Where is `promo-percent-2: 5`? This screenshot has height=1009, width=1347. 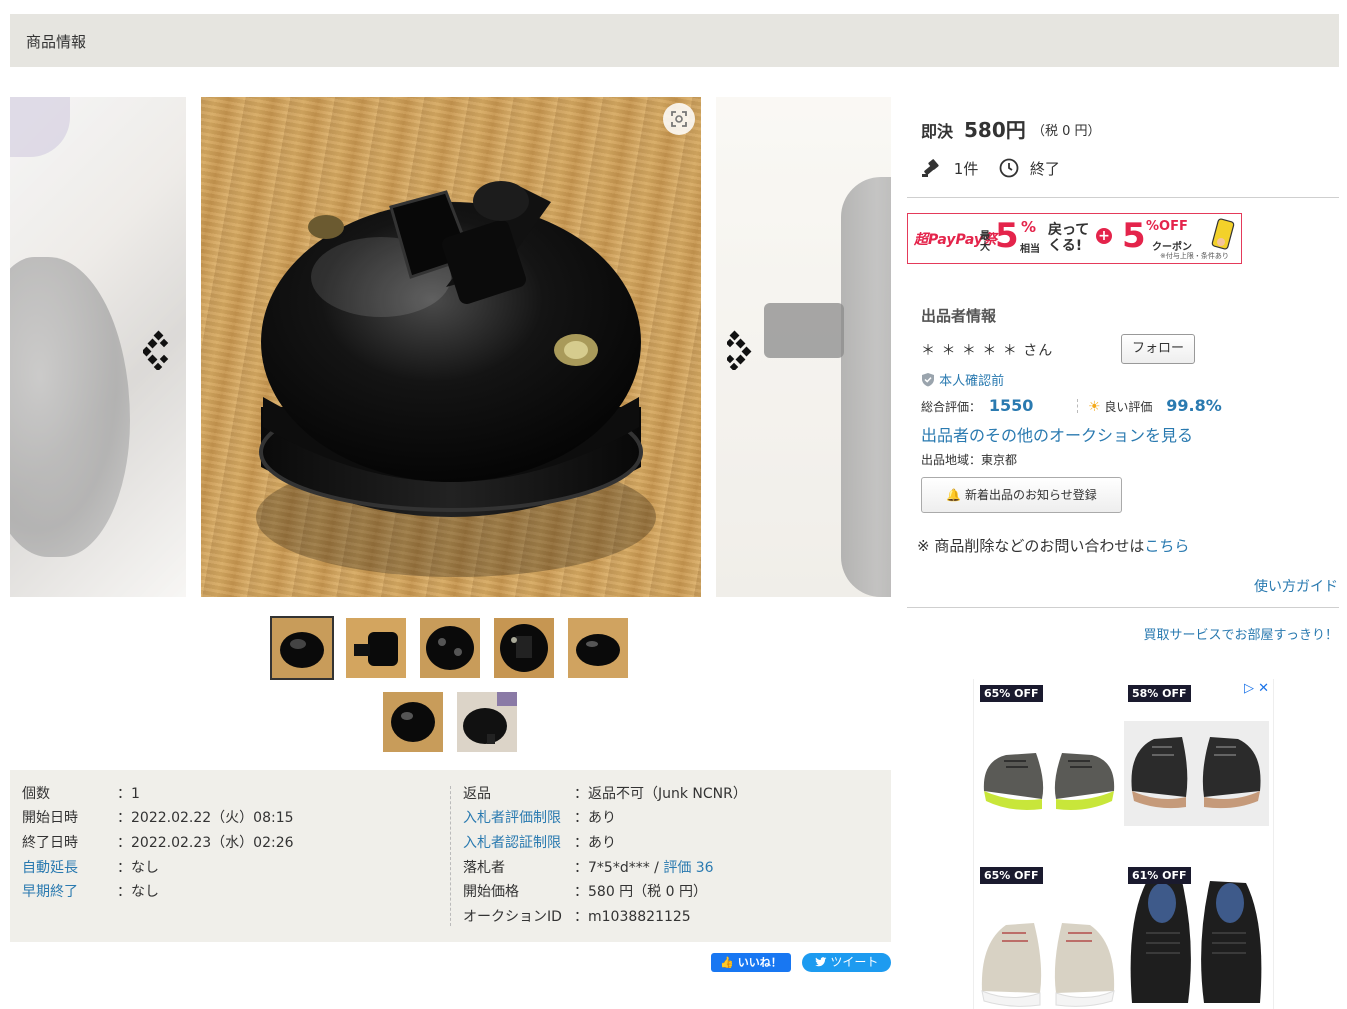
promo-percent-2: 5 is located at coordinates (1134, 236).